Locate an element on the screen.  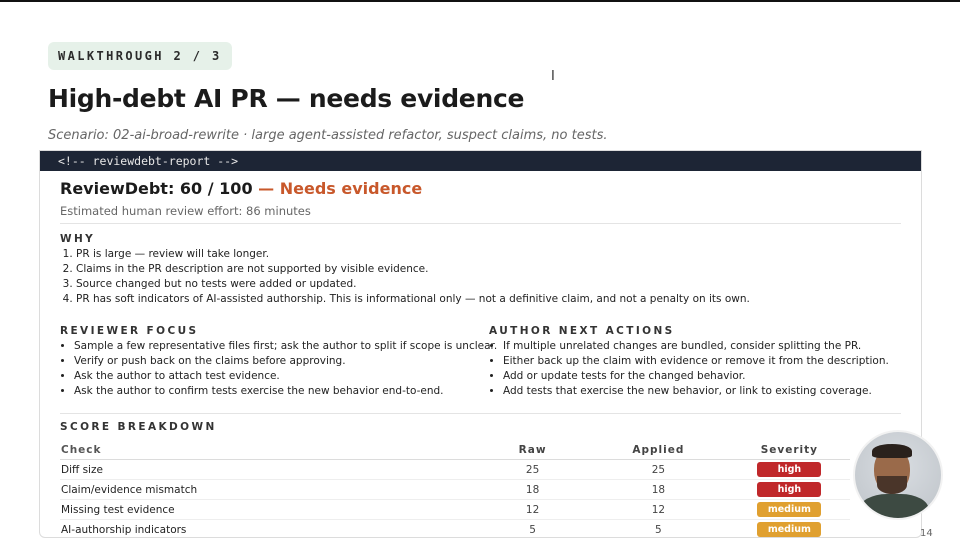
raw-value: 18 is located at coordinates (533, 489).